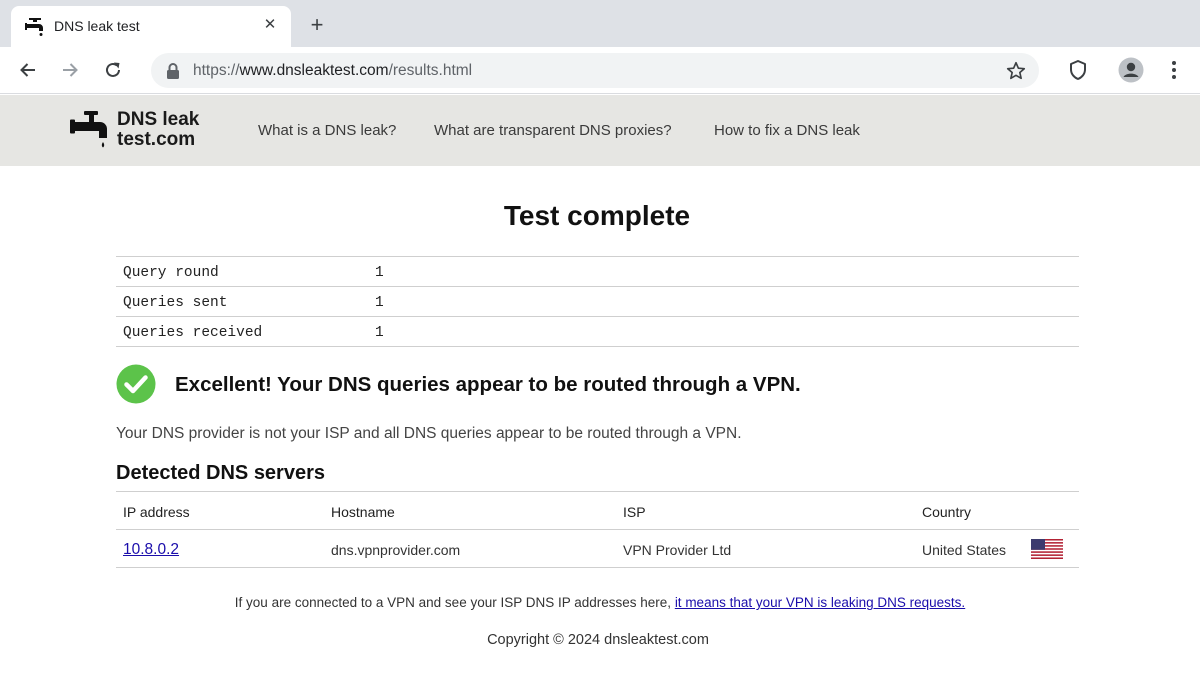  Describe the element at coordinates (600, 23) in the screenshot. I see `browser-tab-strip: DNS leak test ✕ +` at that location.